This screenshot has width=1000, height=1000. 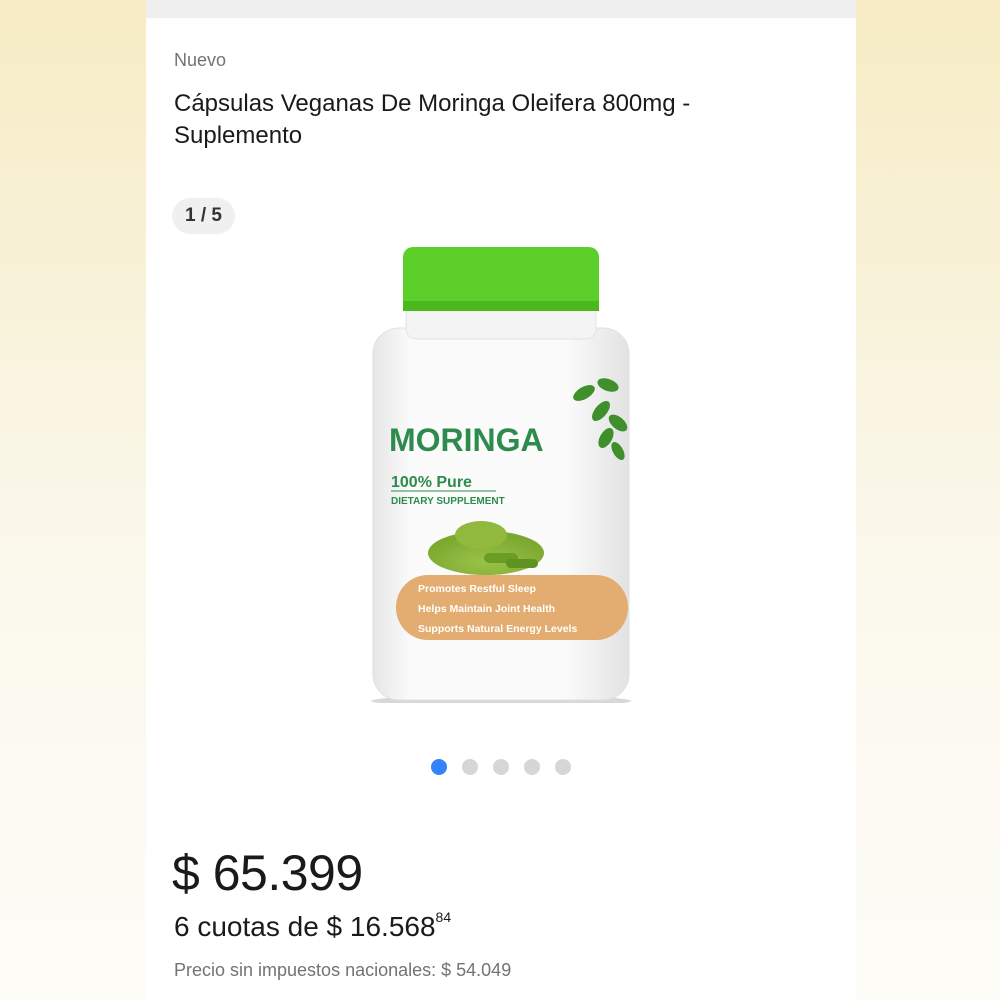 I want to click on item-condition: Nuevo, so click(x=200, y=60).